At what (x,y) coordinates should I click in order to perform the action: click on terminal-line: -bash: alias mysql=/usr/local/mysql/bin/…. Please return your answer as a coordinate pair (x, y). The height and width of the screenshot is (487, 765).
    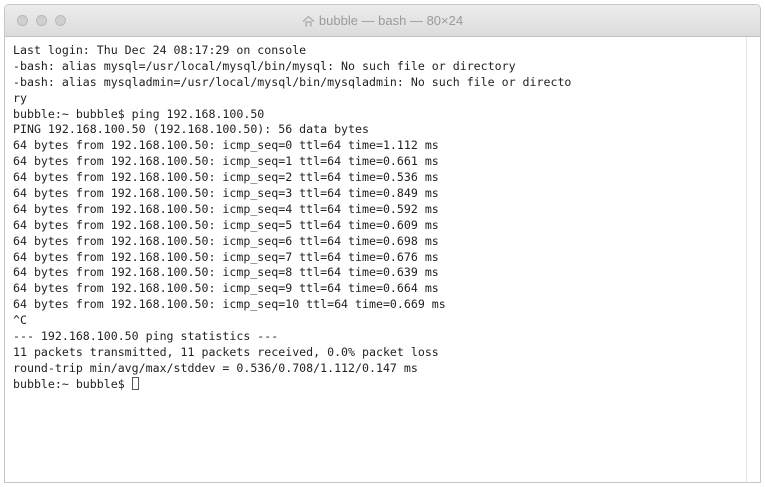
    Looking at the image, I should click on (264, 65).